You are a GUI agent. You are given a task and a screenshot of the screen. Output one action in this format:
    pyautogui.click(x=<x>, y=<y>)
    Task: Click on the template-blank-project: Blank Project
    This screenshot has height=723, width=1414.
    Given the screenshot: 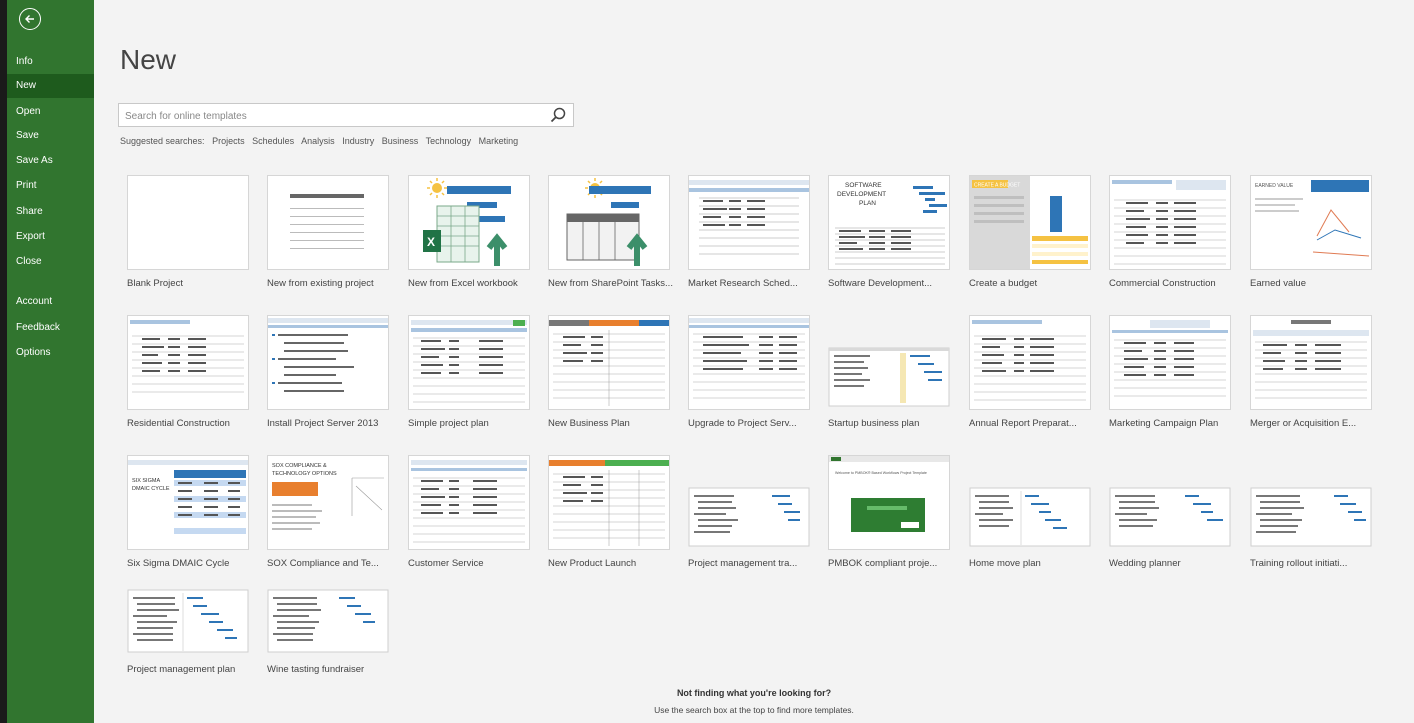 What is the action you would take?
    pyautogui.click(x=188, y=240)
    